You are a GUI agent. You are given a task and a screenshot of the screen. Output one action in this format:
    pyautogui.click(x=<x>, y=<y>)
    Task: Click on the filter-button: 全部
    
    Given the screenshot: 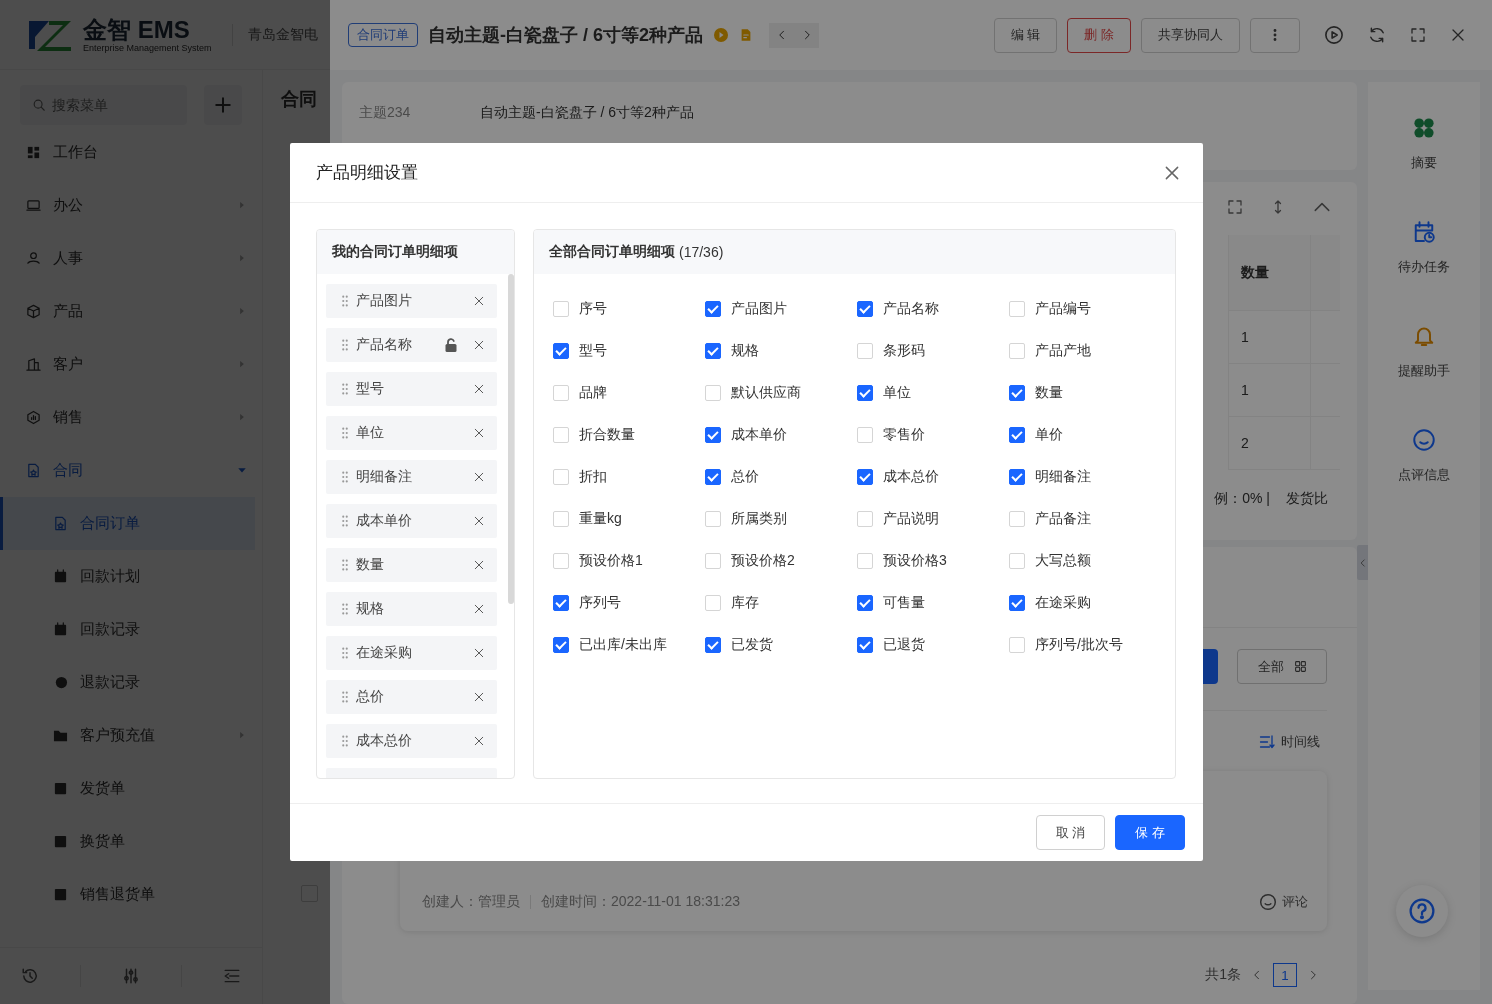 What is the action you would take?
    pyautogui.click(x=1282, y=666)
    